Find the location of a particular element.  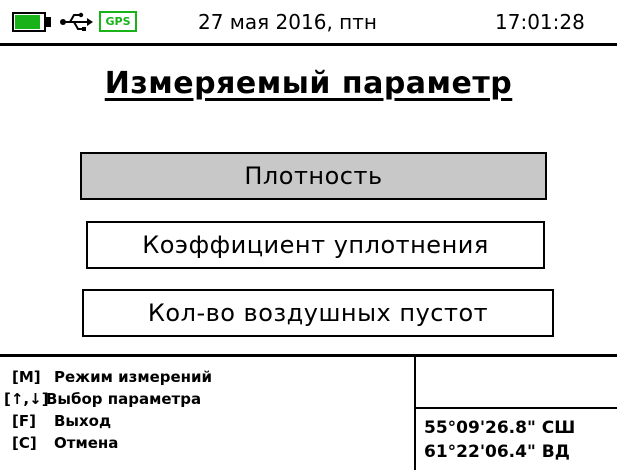

option-density: Плотность is located at coordinates (313, 176).